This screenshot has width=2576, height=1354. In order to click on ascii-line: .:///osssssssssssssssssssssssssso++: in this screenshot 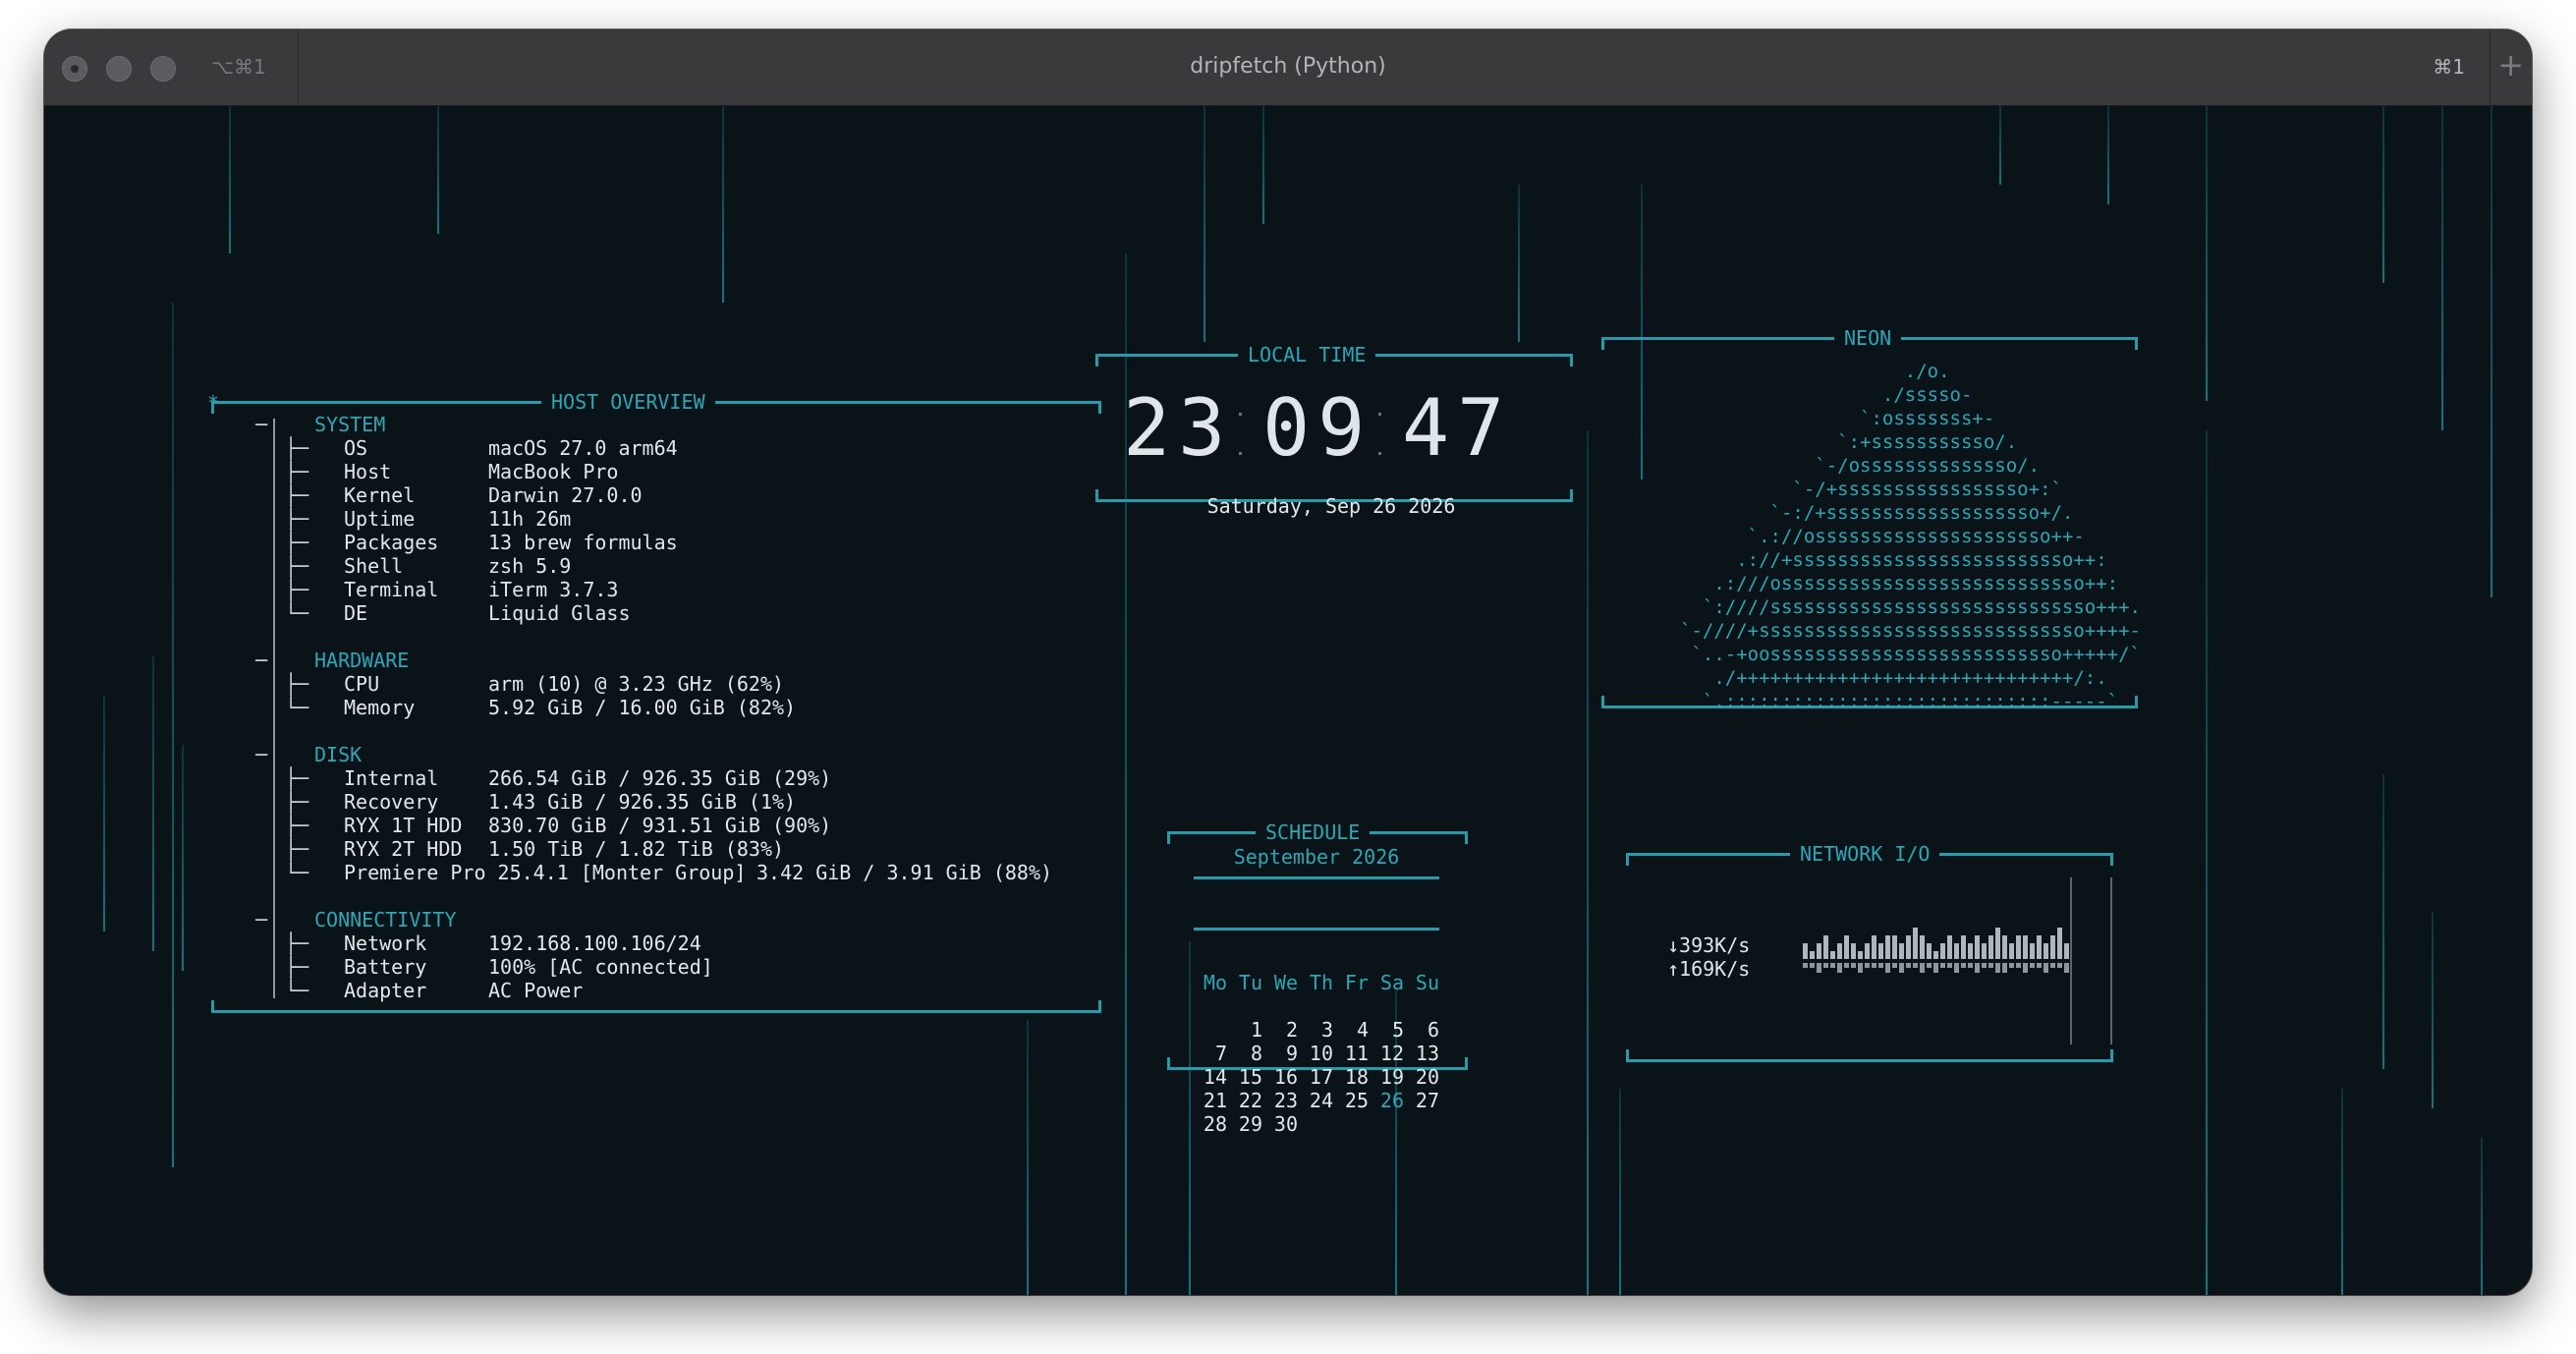, I will do `click(1899, 583)`.